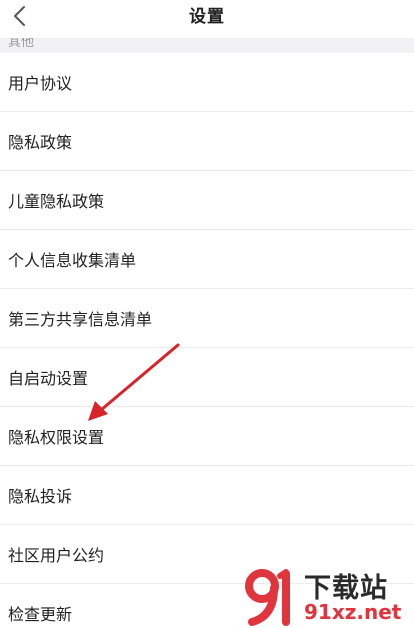 This screenshot has height=628, width=414. I want to click on back-button, so click(20, 16).